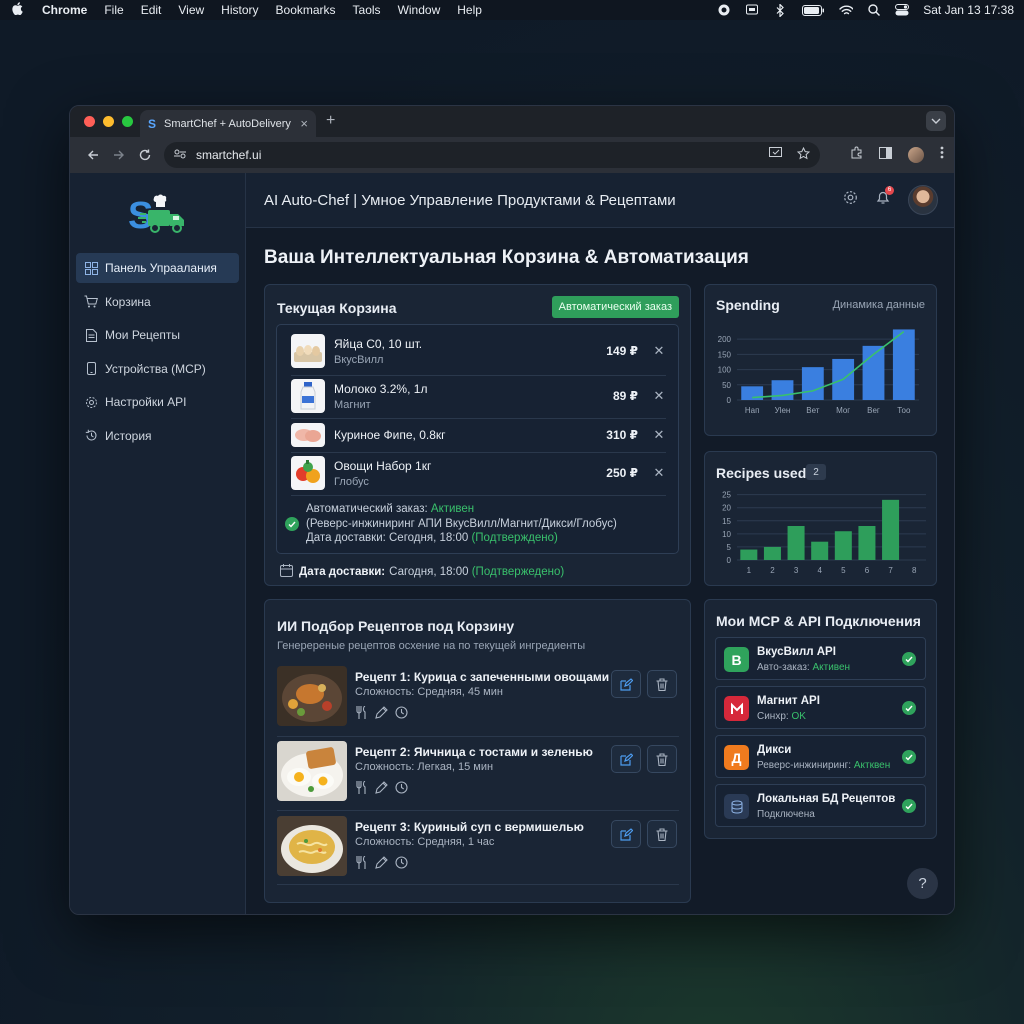 The image size is (1024, 1024). I want to click on spending-chart: 0 50 100 150 200 Нап Уlен Вет Мог Вег Тоо, so click(818, 372).